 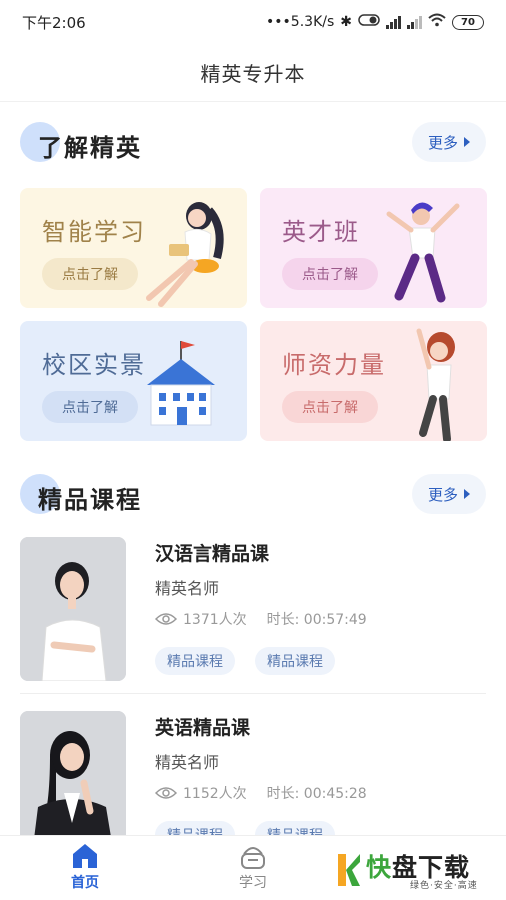 I want to click on school-building-illustration, so click(x=181, y=383).